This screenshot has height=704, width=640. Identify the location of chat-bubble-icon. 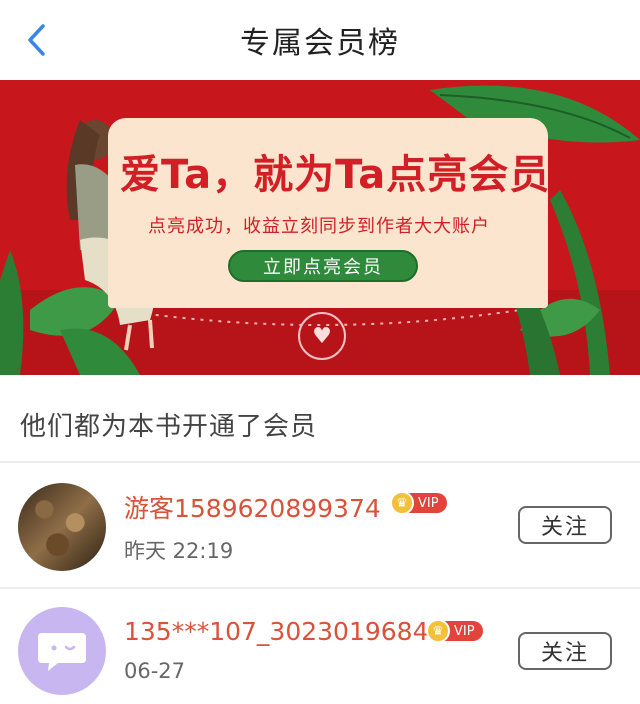
(62, 652).